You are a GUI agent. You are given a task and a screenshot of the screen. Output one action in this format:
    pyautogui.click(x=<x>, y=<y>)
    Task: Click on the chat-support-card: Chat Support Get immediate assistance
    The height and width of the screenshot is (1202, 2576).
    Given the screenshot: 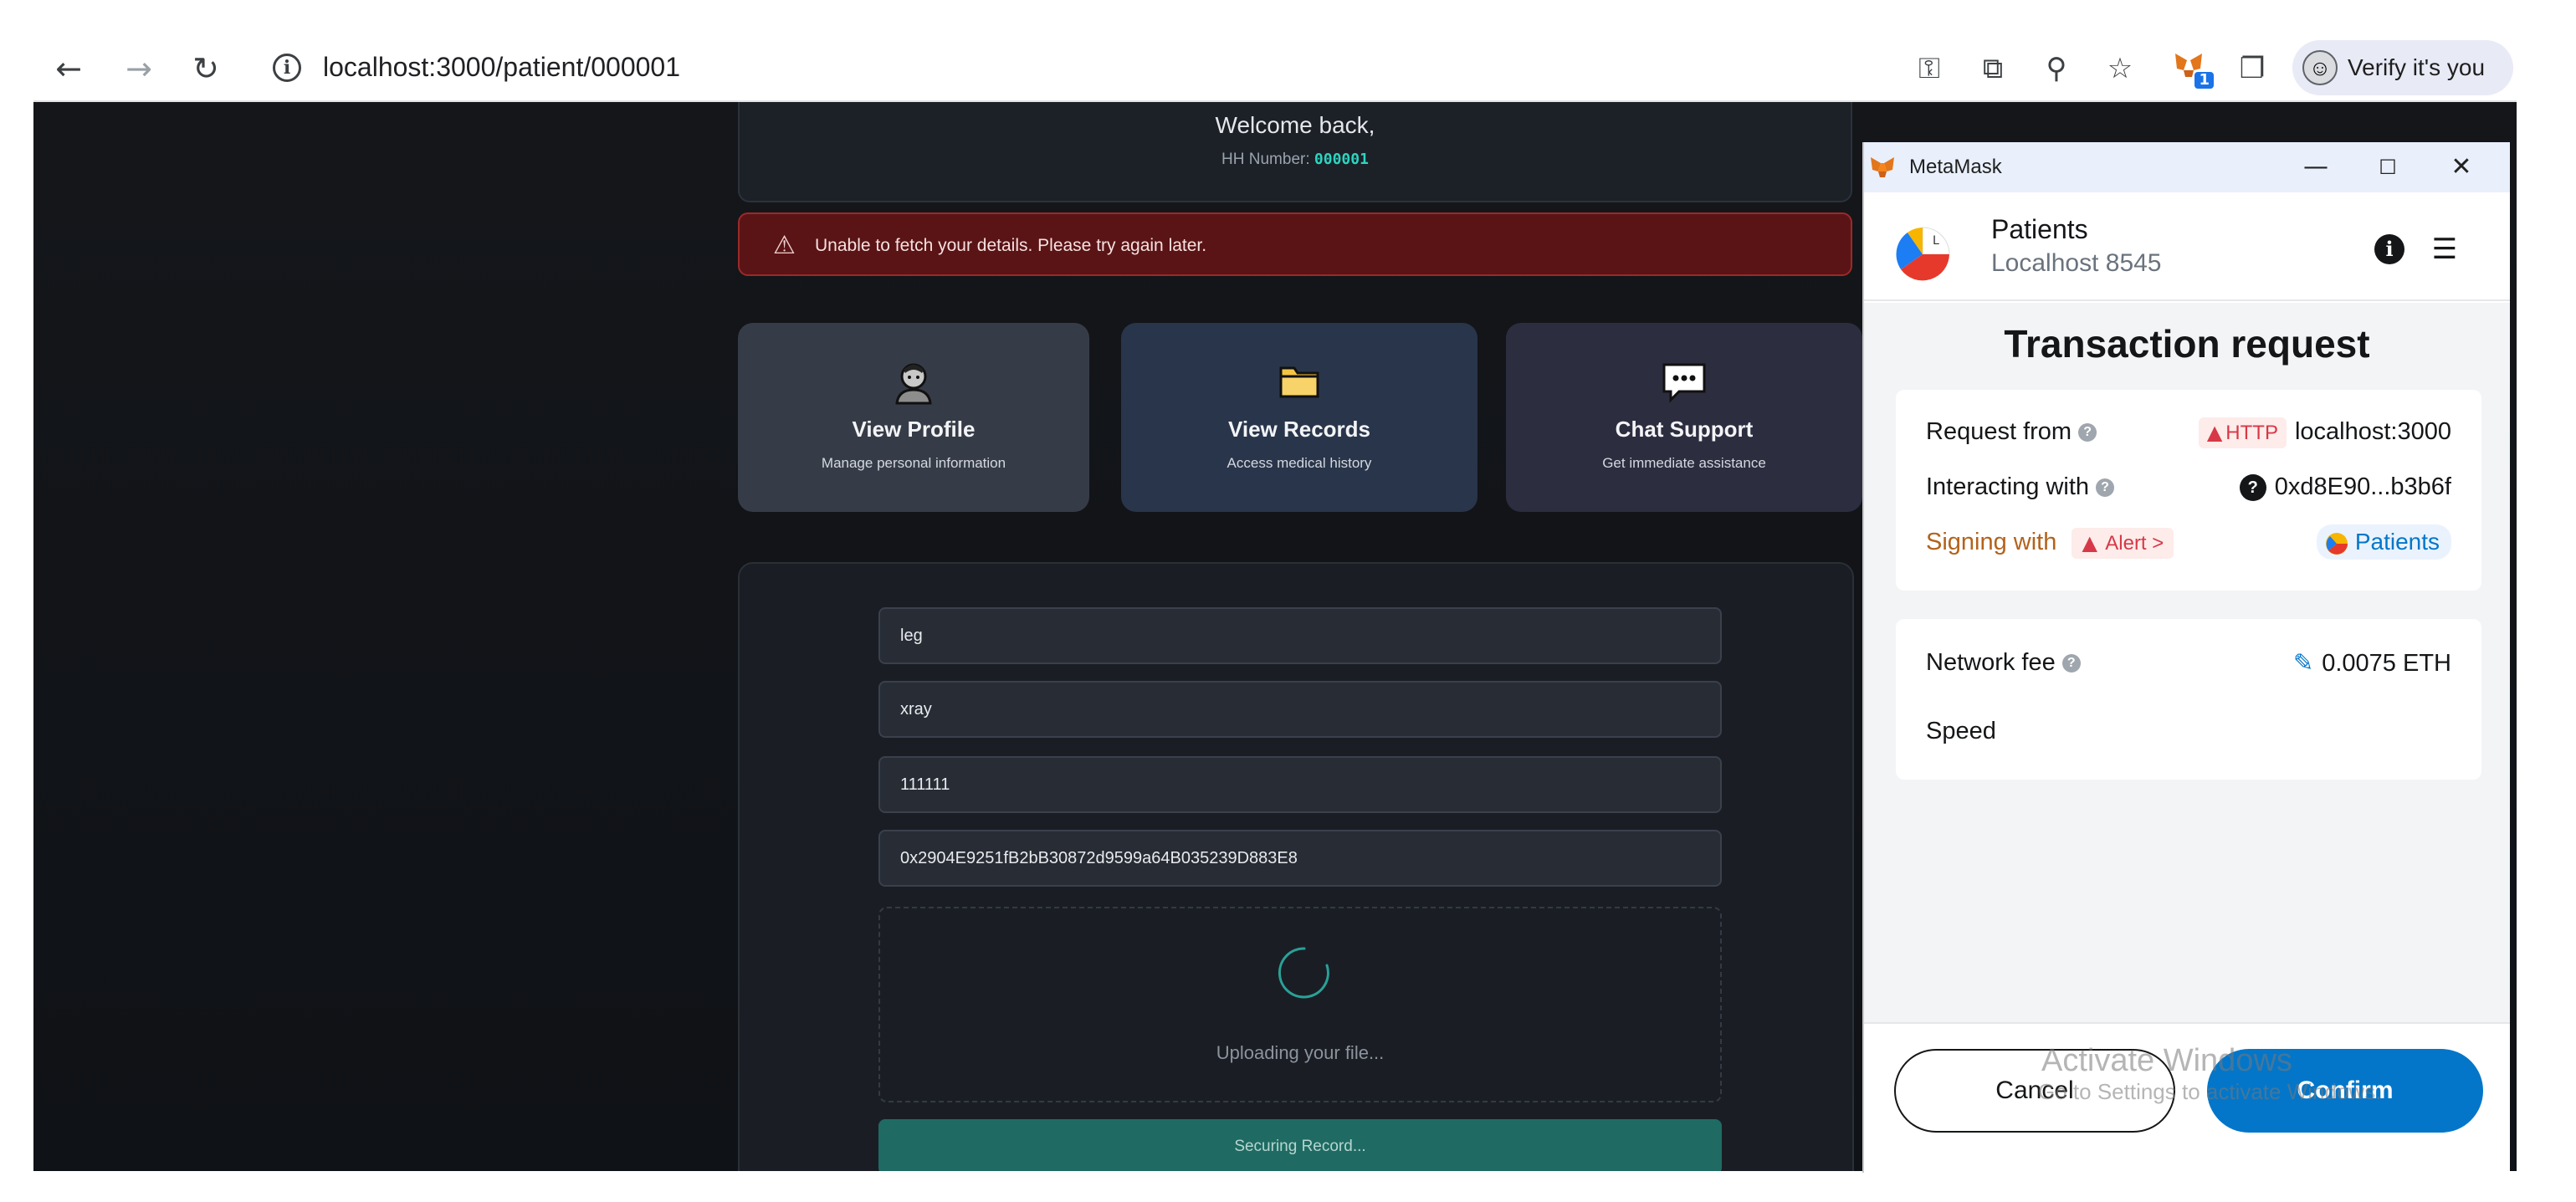 What is the action you would take?
    pyautogui.click(x=1684, y=417)
    